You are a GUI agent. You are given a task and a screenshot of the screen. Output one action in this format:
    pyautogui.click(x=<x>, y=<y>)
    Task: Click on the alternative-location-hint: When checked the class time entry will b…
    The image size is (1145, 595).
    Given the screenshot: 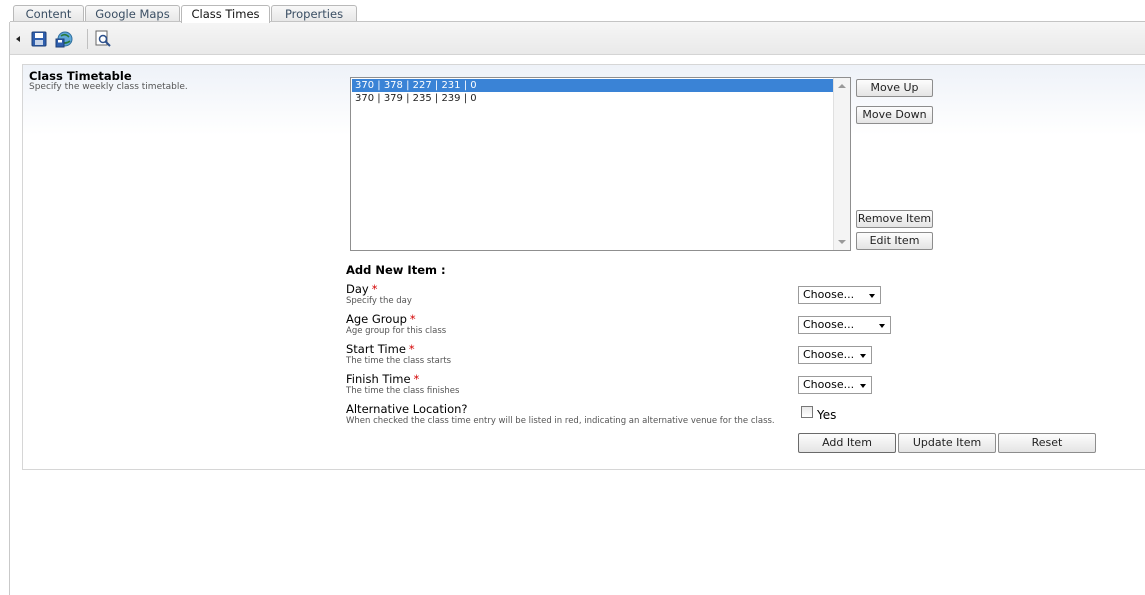 What is the action you would take?
    pyautogui.click(x=560, y=421)
    